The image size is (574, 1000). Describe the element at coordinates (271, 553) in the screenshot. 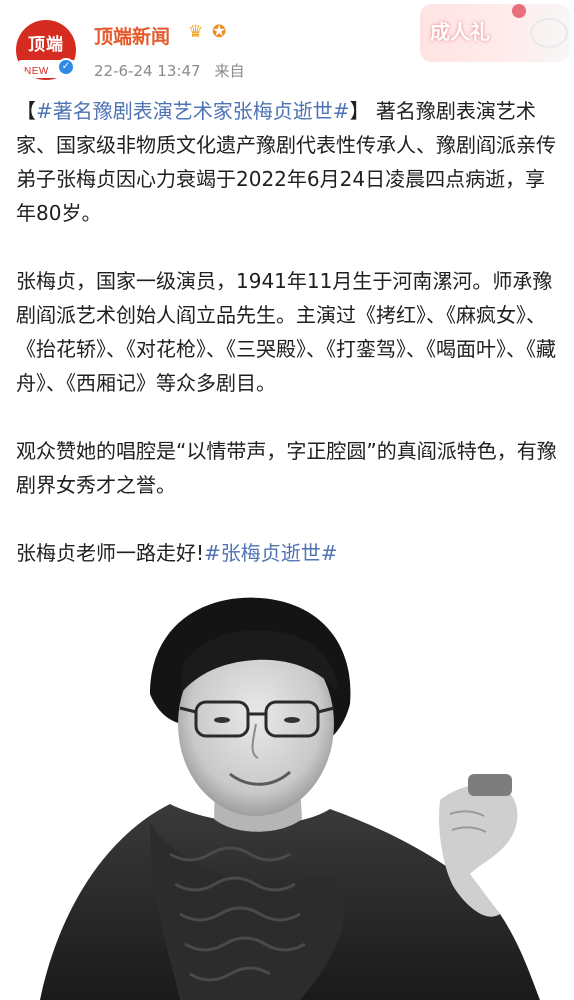

I see `topic-link-end: #张梅贞逝世#` at that location.